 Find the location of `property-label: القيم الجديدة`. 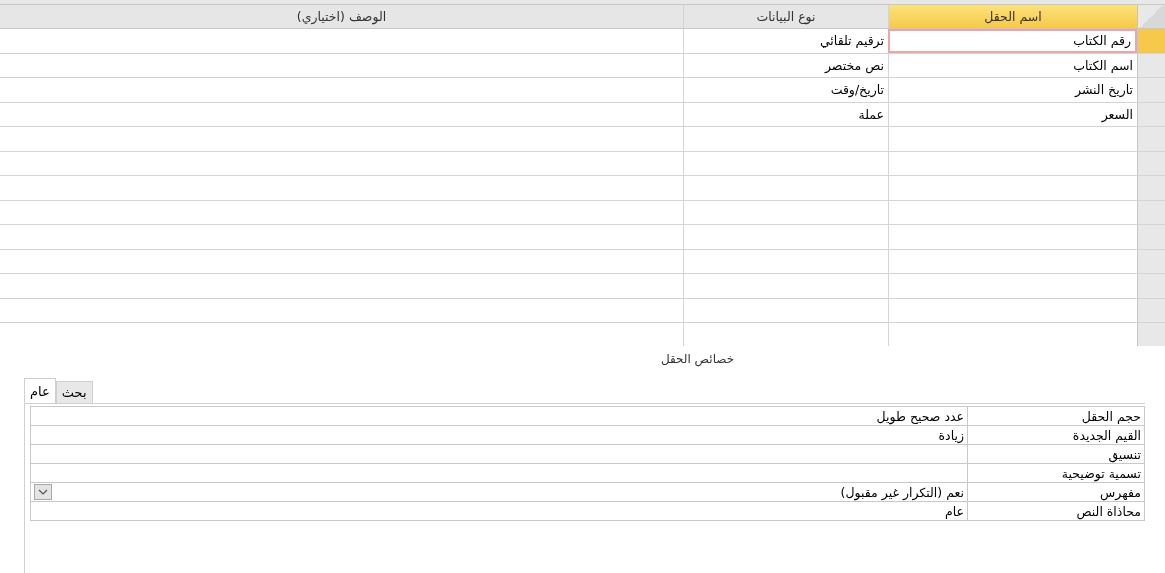

property-label: القيم الجديدة is located at coordinates (1055, 435).